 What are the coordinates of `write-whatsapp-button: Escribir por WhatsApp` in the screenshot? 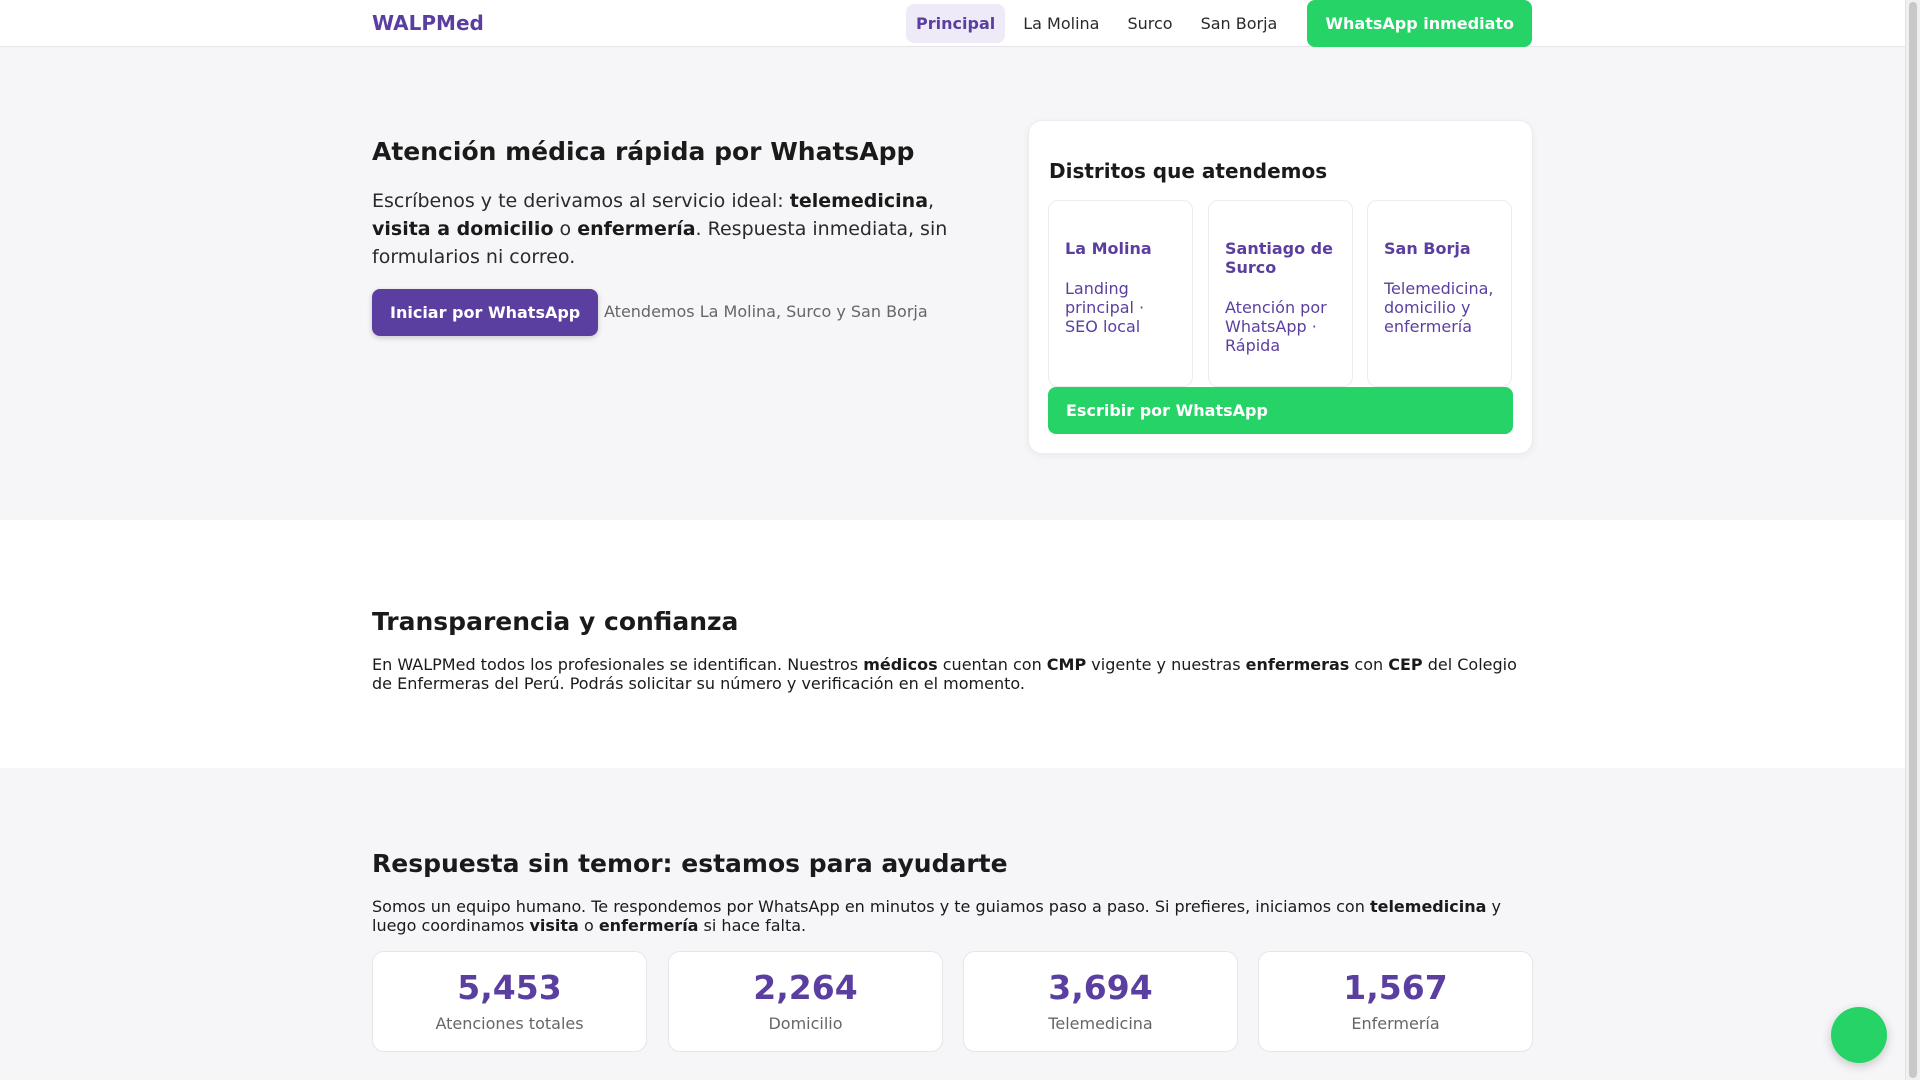 It's located at (1280, 410).